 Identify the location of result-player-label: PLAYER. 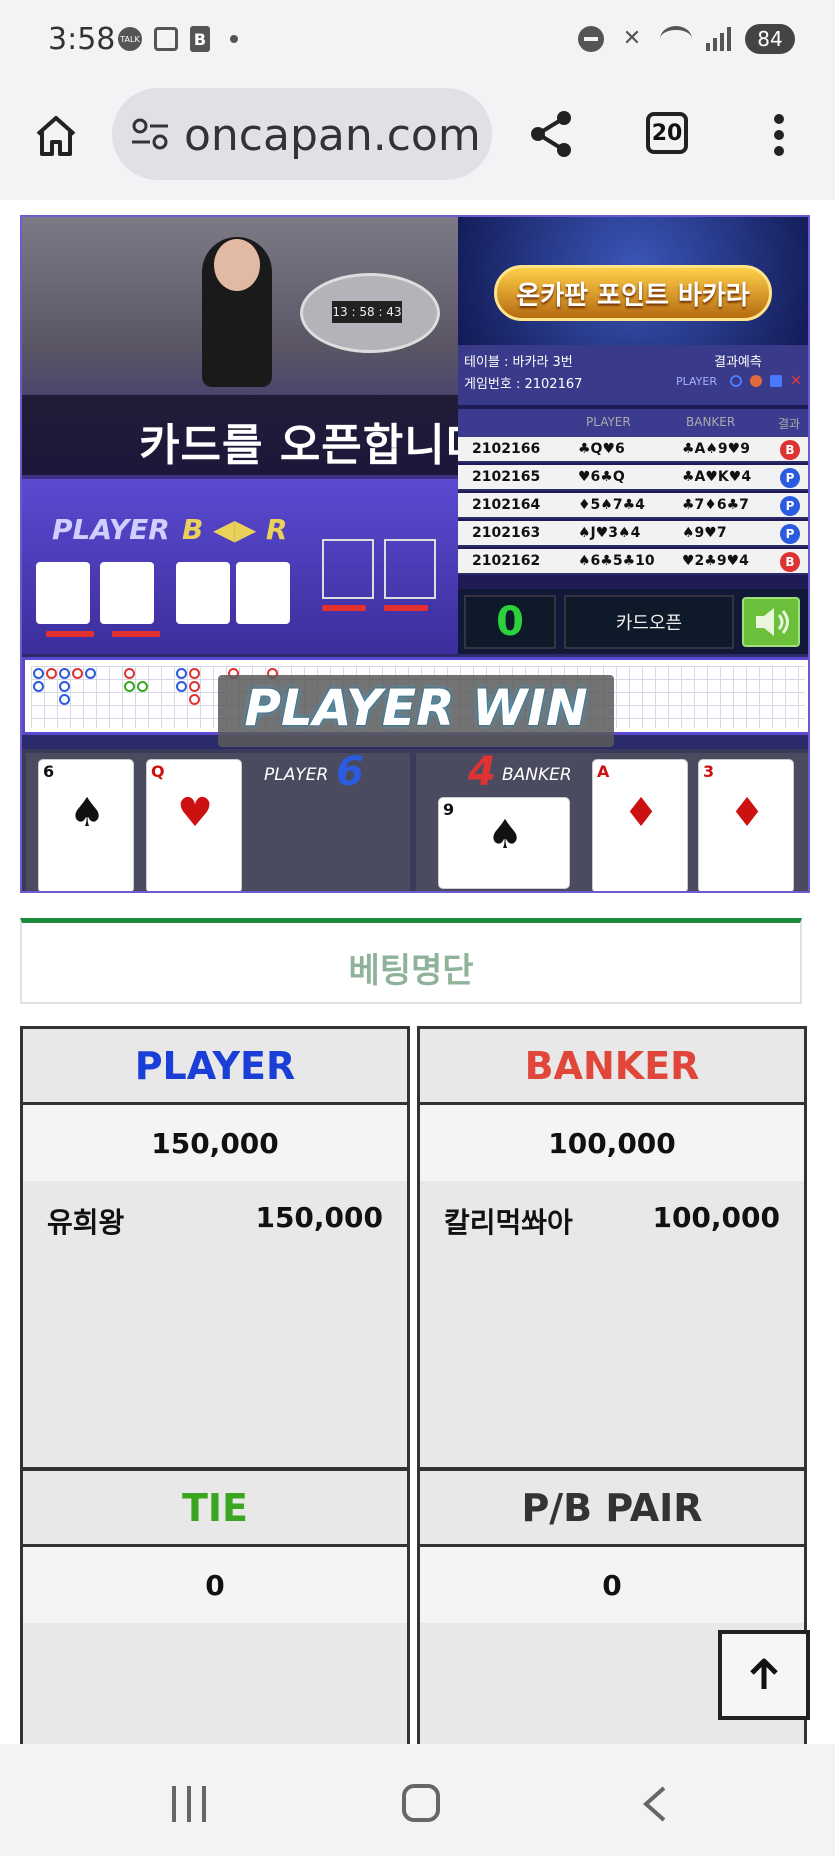
(296, 775).